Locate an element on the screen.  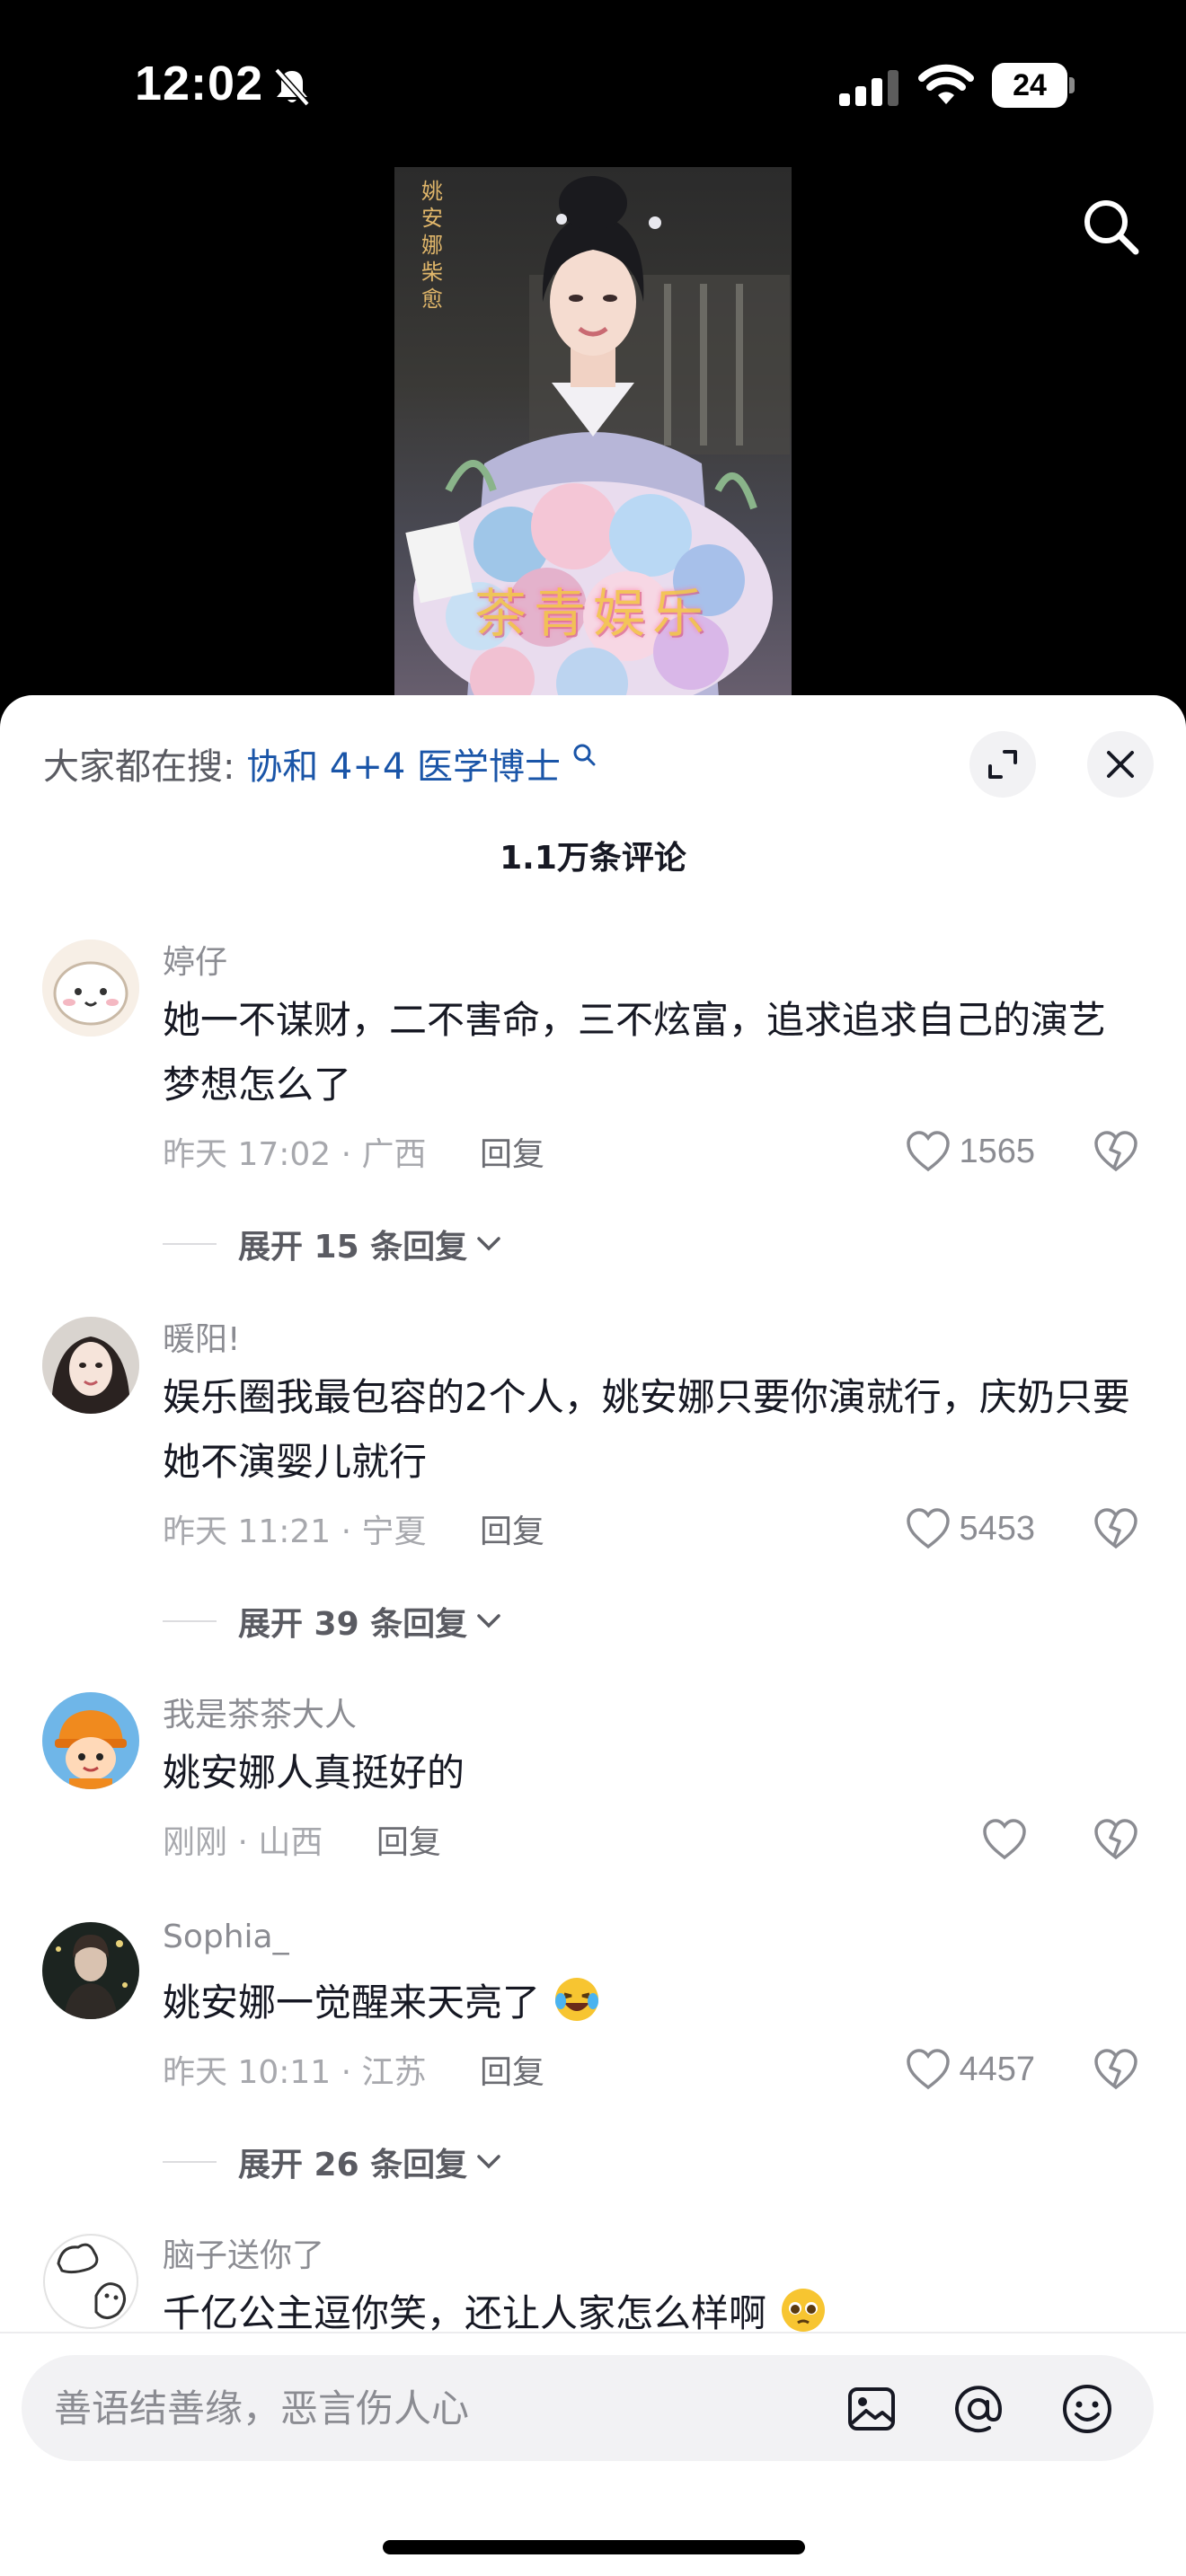
comment-meta: 刚刚 · 山西 回复 is located at coordinates (302, 1840).